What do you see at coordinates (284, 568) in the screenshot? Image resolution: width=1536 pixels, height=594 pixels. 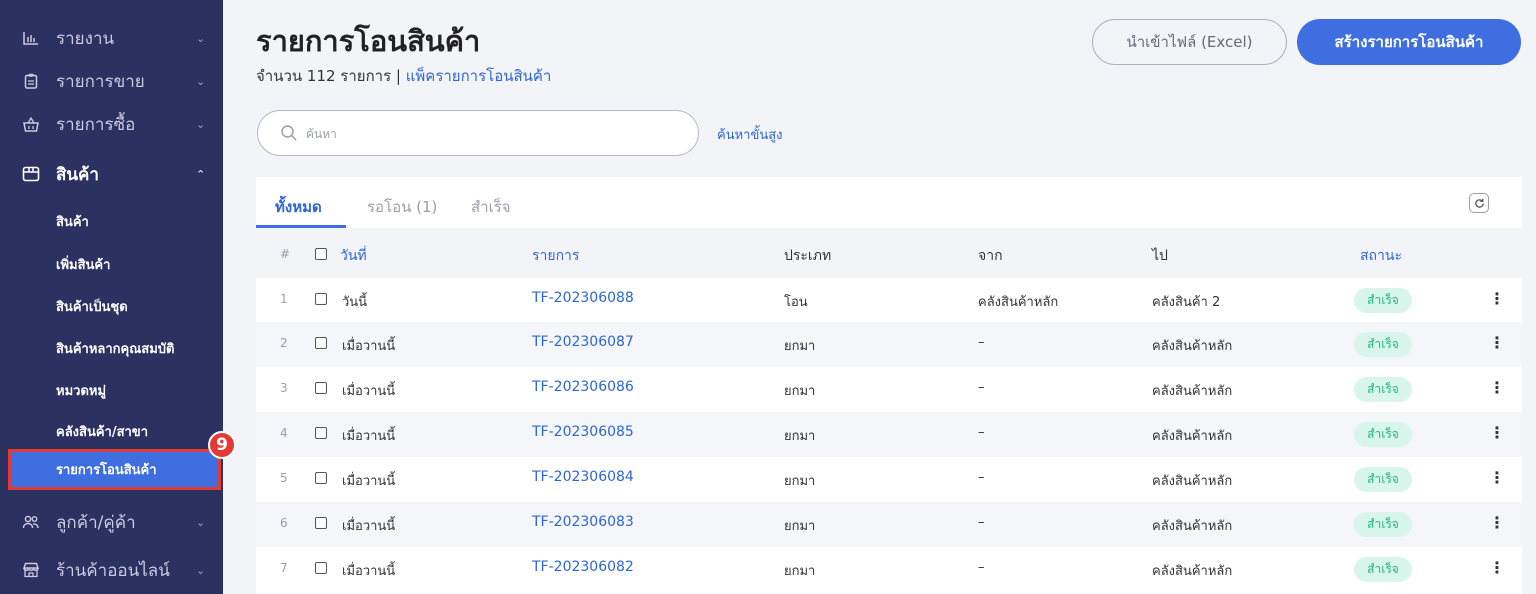 I see `row-number: 7` at bounding box center [284, 568].